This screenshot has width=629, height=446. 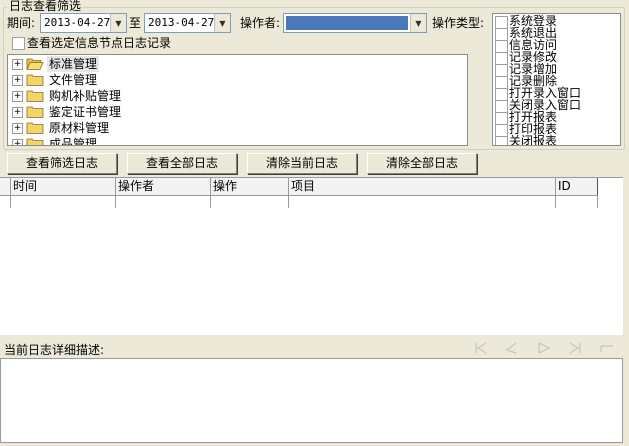 What do you see at coordinates (85, 96) in the screenshot?
I see `tree-item-label: 购机补贴管理` at bounding box center [85, 96].